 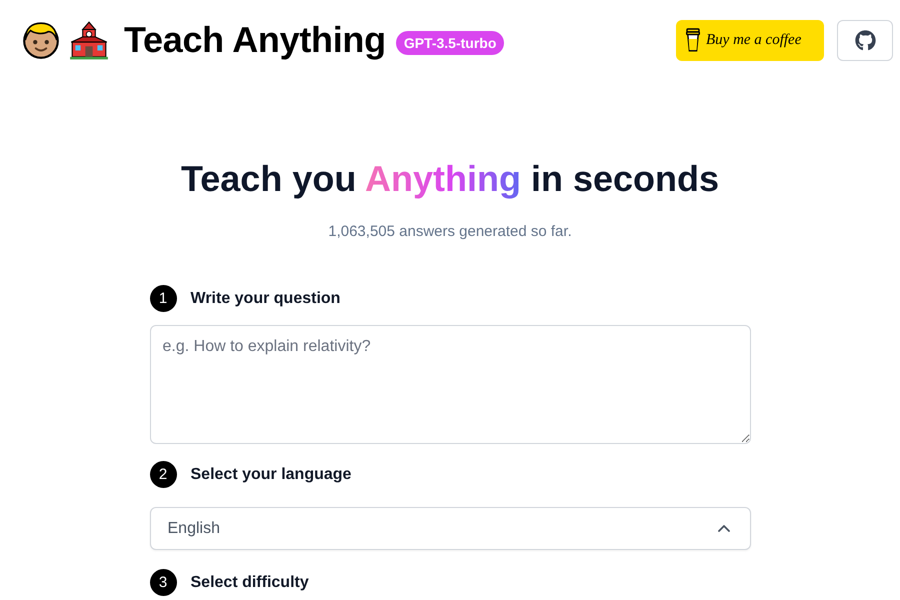 What do you see at coordinates (163, 582) in the screenshot?
I see `step-number: 3` at bounding box center [163, 582].